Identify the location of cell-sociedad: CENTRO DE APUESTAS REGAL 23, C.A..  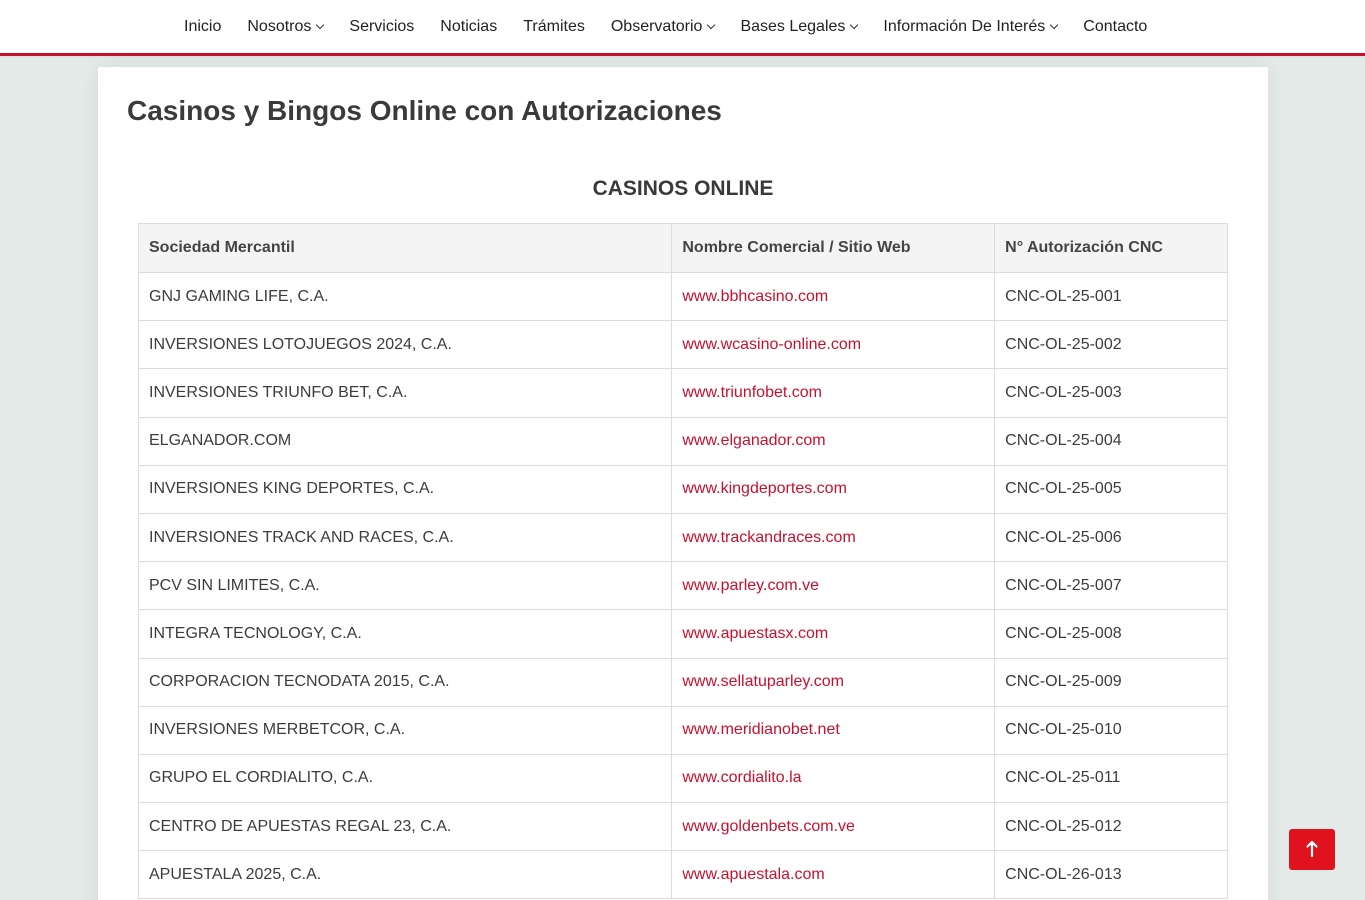
(405, 827).